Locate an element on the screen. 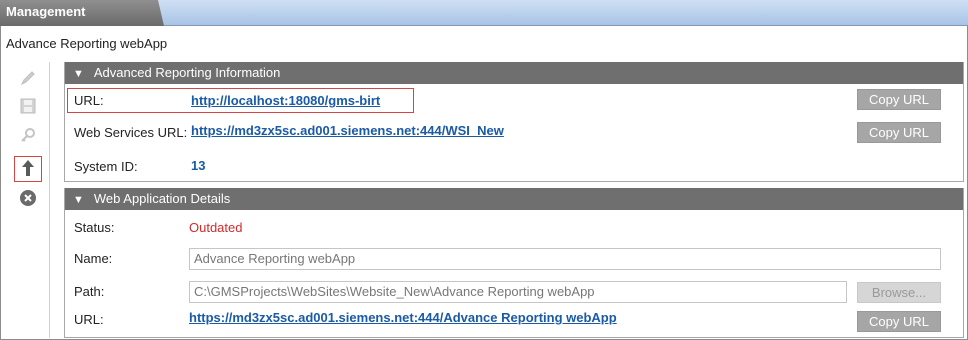 The image size is (968, 340). pencil-icon is located at coordinates (28, 79).